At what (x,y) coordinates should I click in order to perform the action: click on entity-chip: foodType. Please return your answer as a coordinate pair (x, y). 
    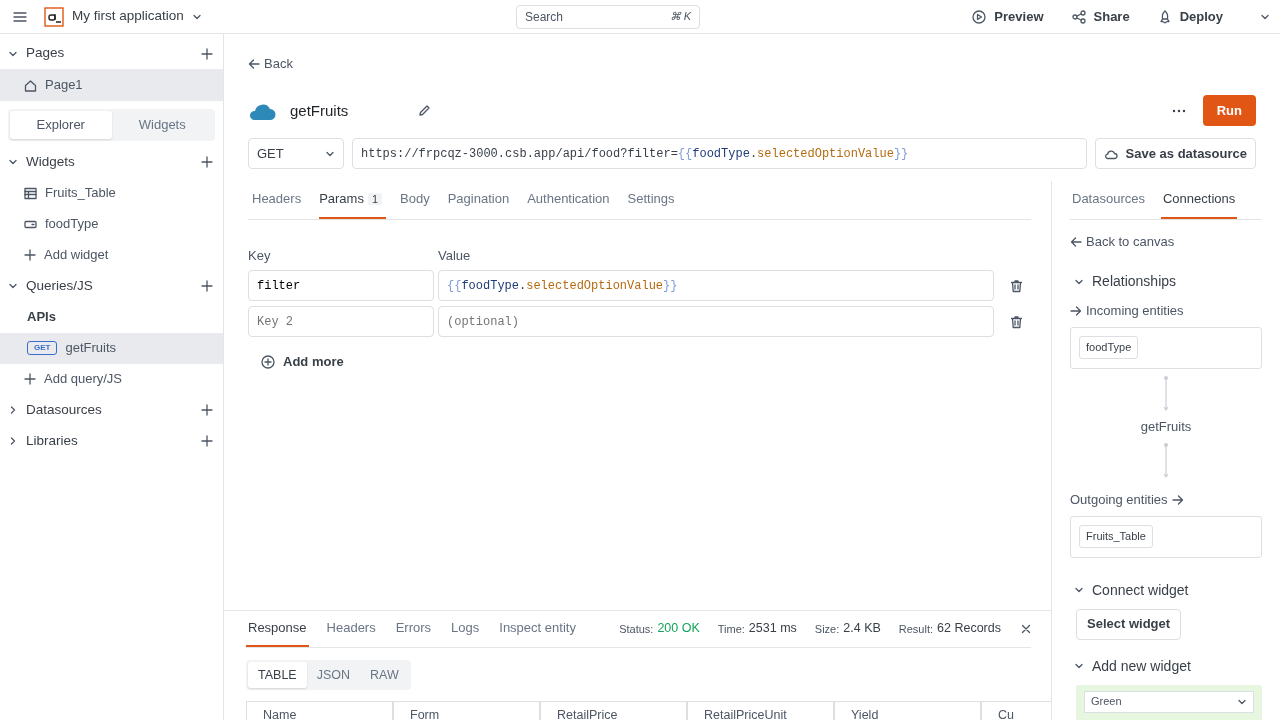
    Looking at the image, I should click on (1109, 347).